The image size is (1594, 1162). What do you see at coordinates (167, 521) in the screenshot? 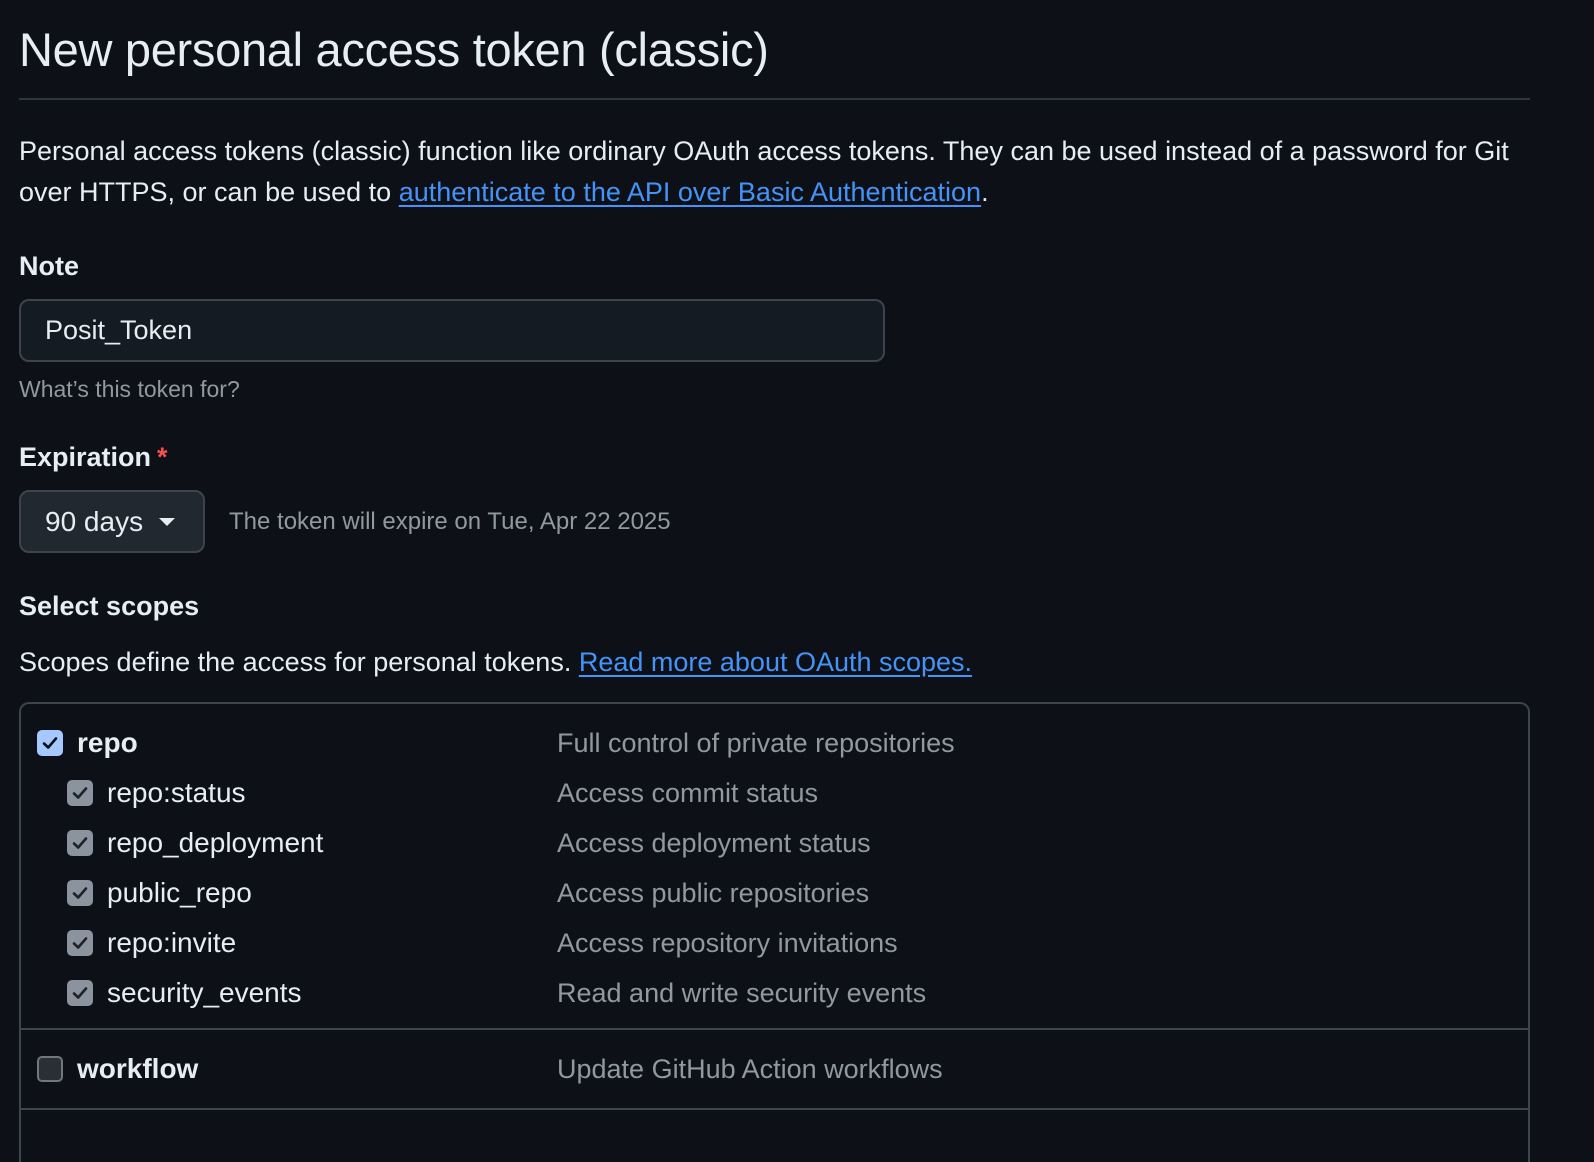
I see `chevron-down-icon` at bounding box center [167, 521].